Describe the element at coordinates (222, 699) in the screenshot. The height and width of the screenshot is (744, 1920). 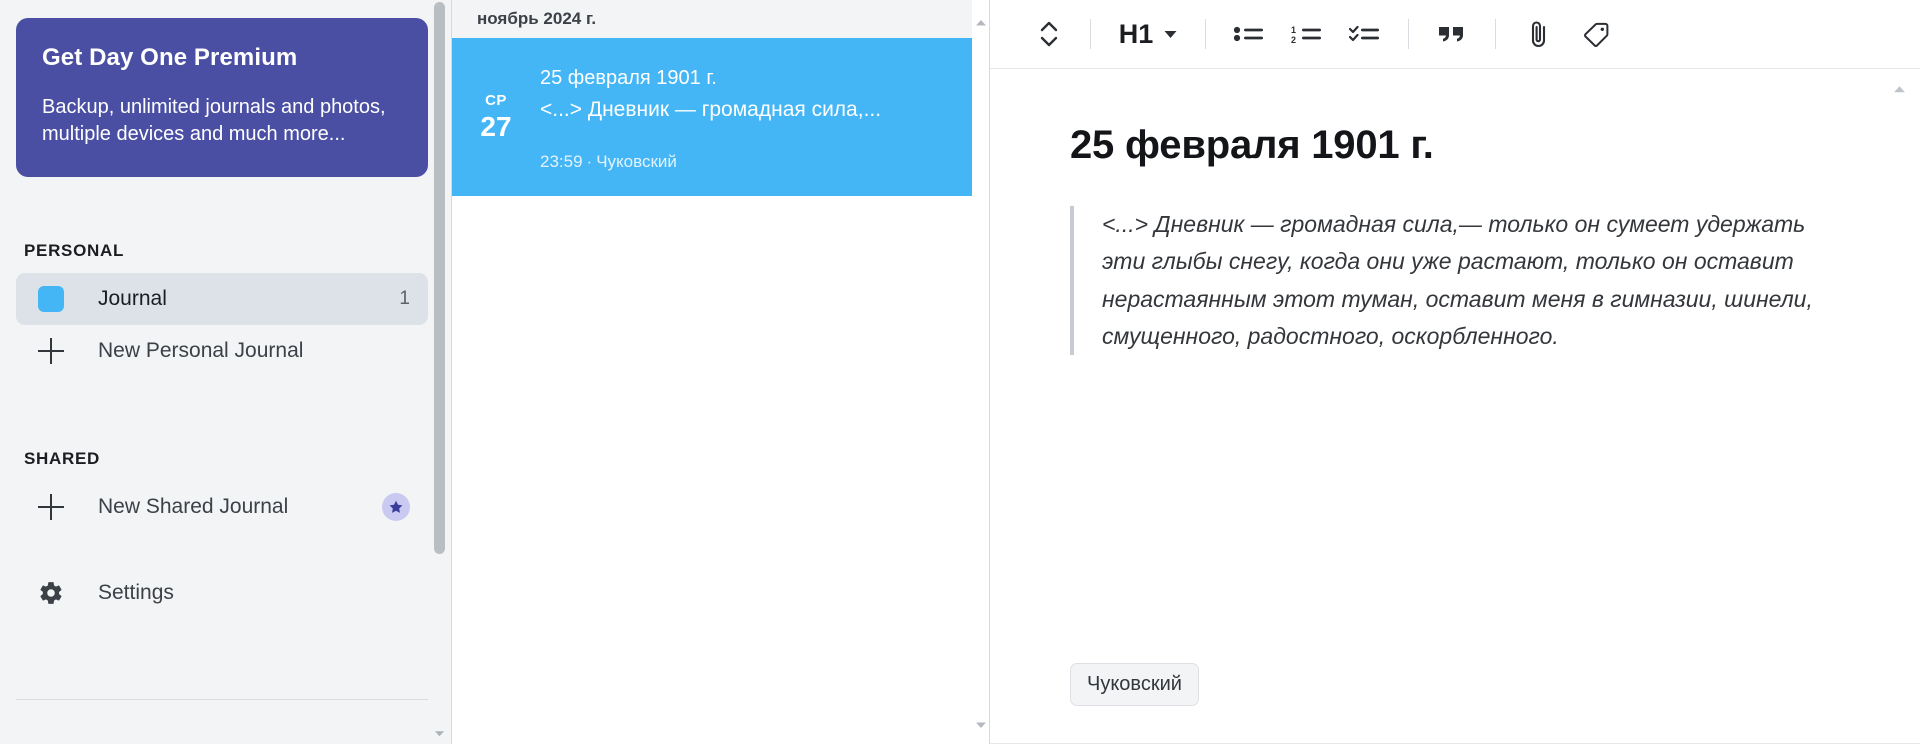
I see `sidebar-divider` at that location.